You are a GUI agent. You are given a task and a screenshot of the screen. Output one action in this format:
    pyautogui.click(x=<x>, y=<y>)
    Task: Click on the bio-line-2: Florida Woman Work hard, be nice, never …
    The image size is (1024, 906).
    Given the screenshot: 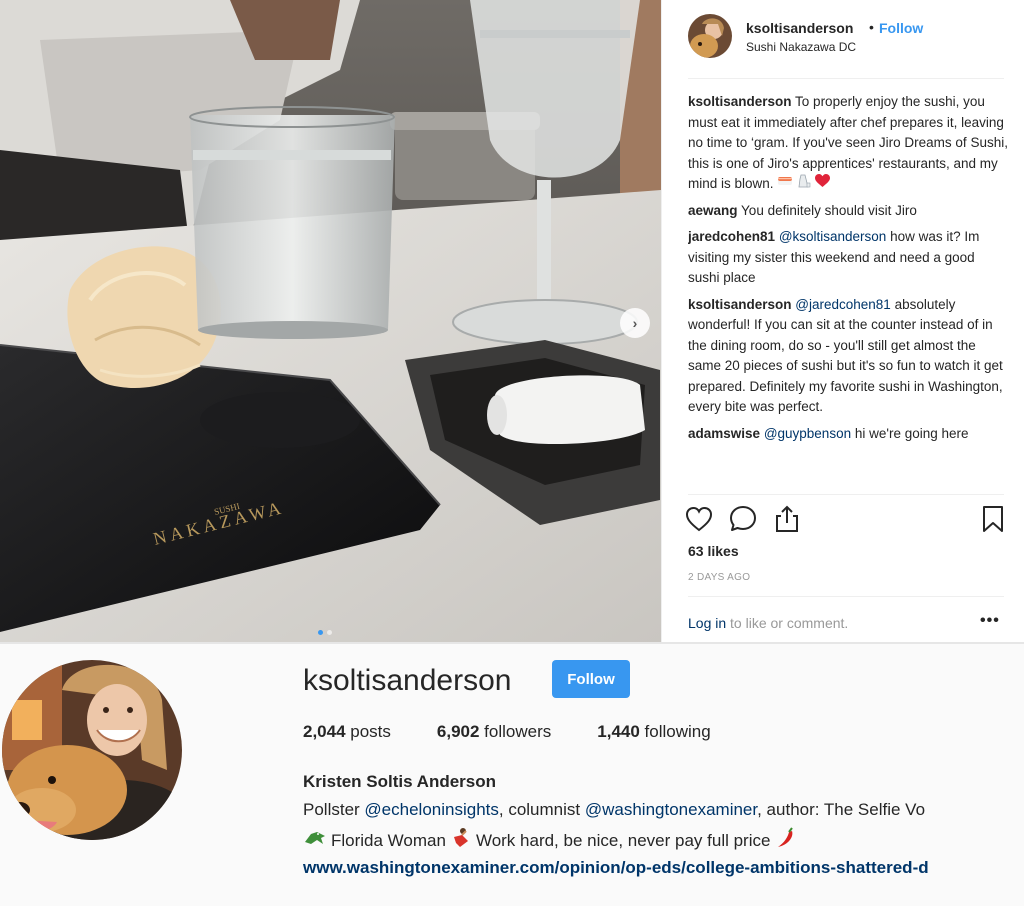 What is the action you would take?
    pyautogui.click(x=549, y=840)
    